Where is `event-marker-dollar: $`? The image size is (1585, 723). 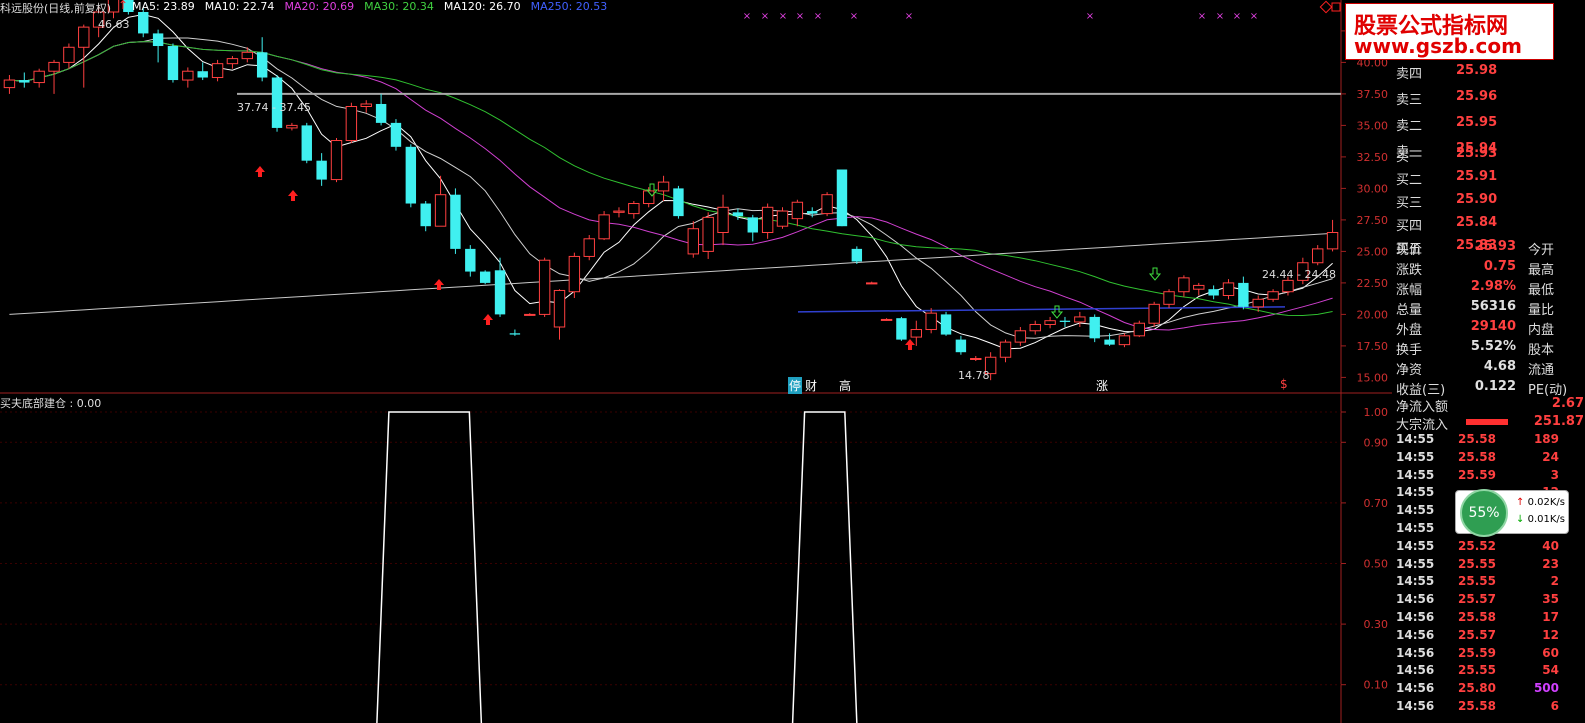
event-marker-dollar: $ is located at coordinates (1284, 384).